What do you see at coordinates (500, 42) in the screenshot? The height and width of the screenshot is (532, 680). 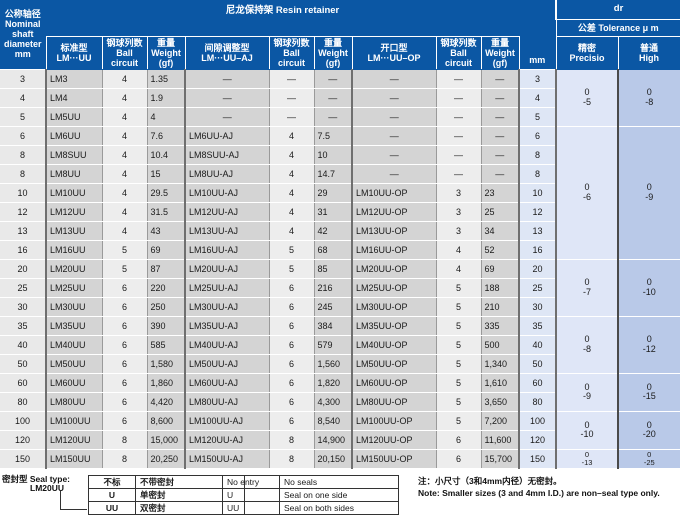 I see `weight-cn-3: 重量` at bounding box center [500, 42].